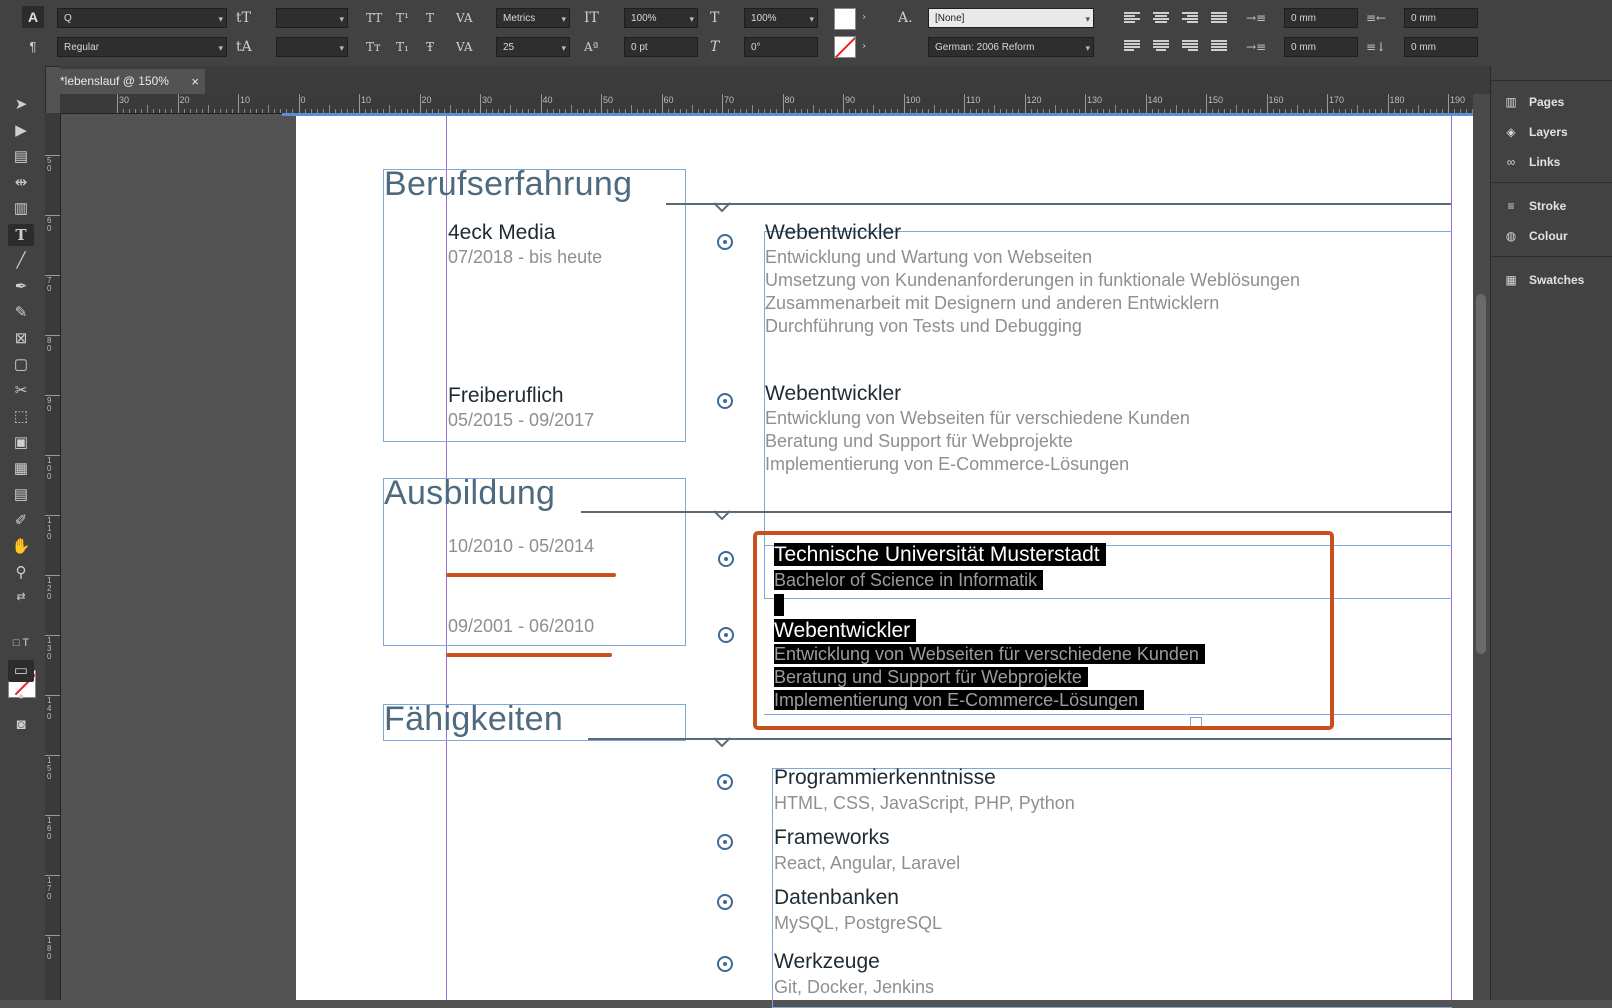  I want to click on leading-field: ▾, so click(312, 47).